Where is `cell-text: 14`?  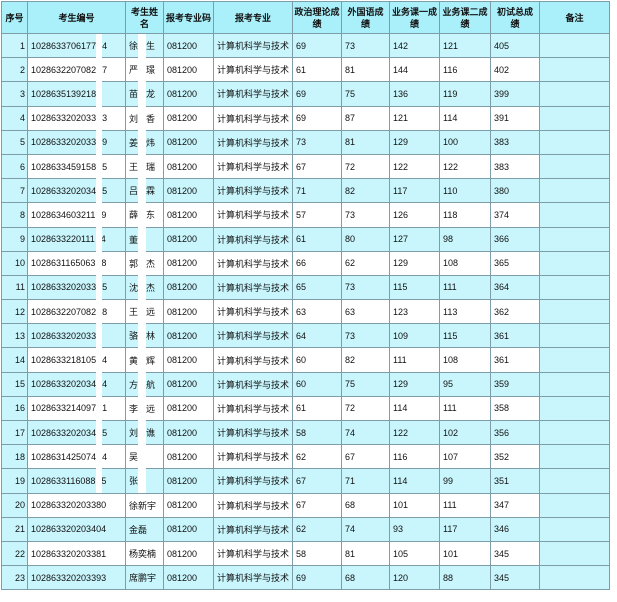 cell-text: 14 is located at coordinates (19, 360).